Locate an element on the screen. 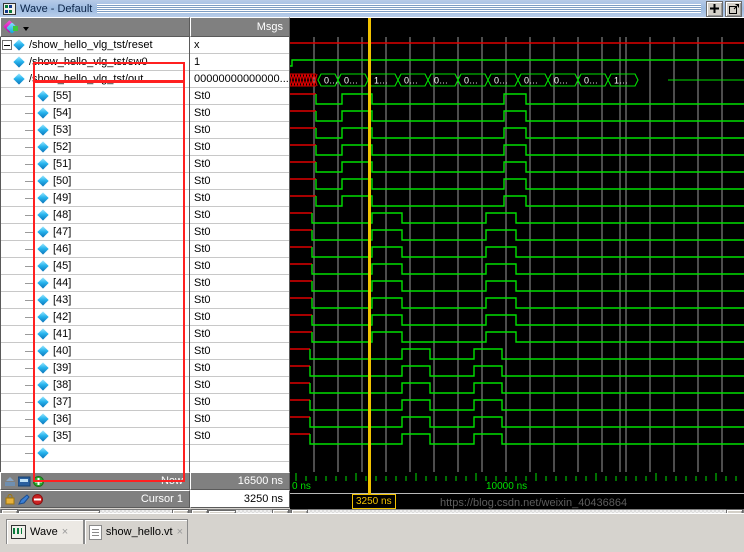  signal-row: /show_hello_vlg_tst/reset is located at coordinates (95, 45).